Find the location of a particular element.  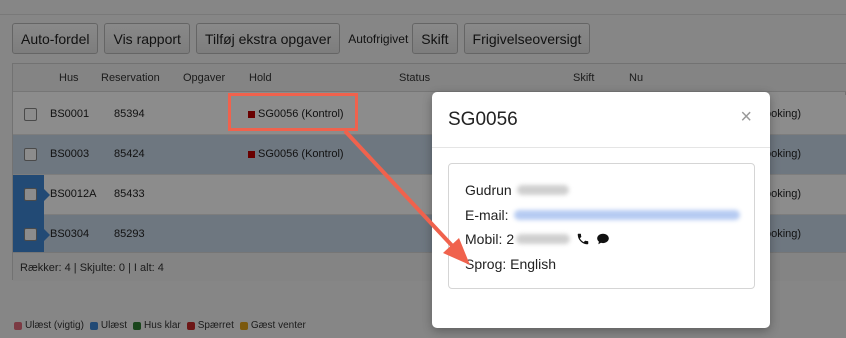

highlight-annotation is located at coordinates (293, 112).